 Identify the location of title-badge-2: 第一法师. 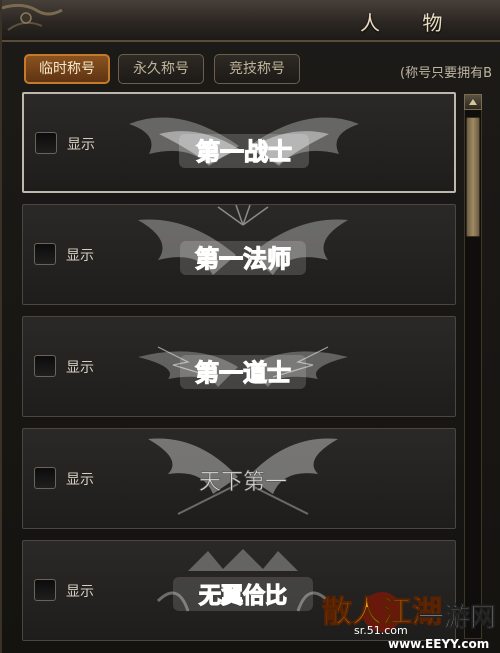
(243, 240).